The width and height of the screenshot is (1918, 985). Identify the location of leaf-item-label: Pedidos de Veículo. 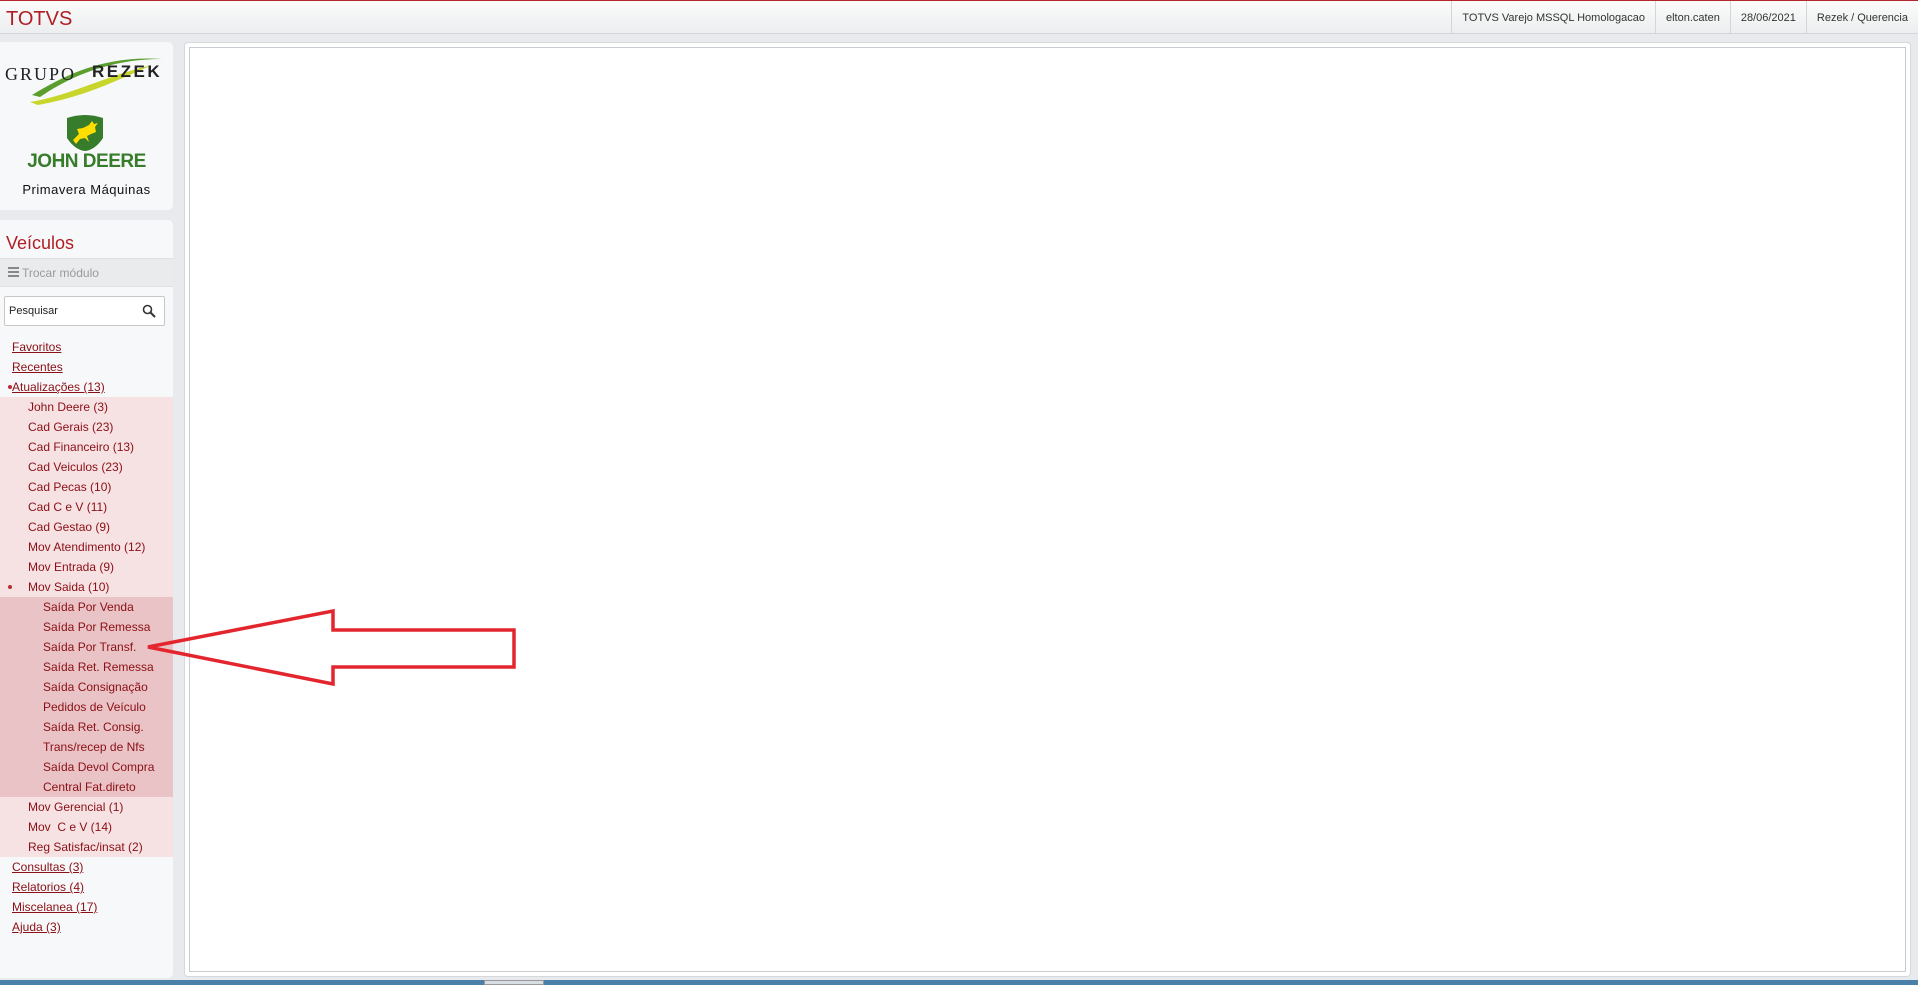
(94, 707).